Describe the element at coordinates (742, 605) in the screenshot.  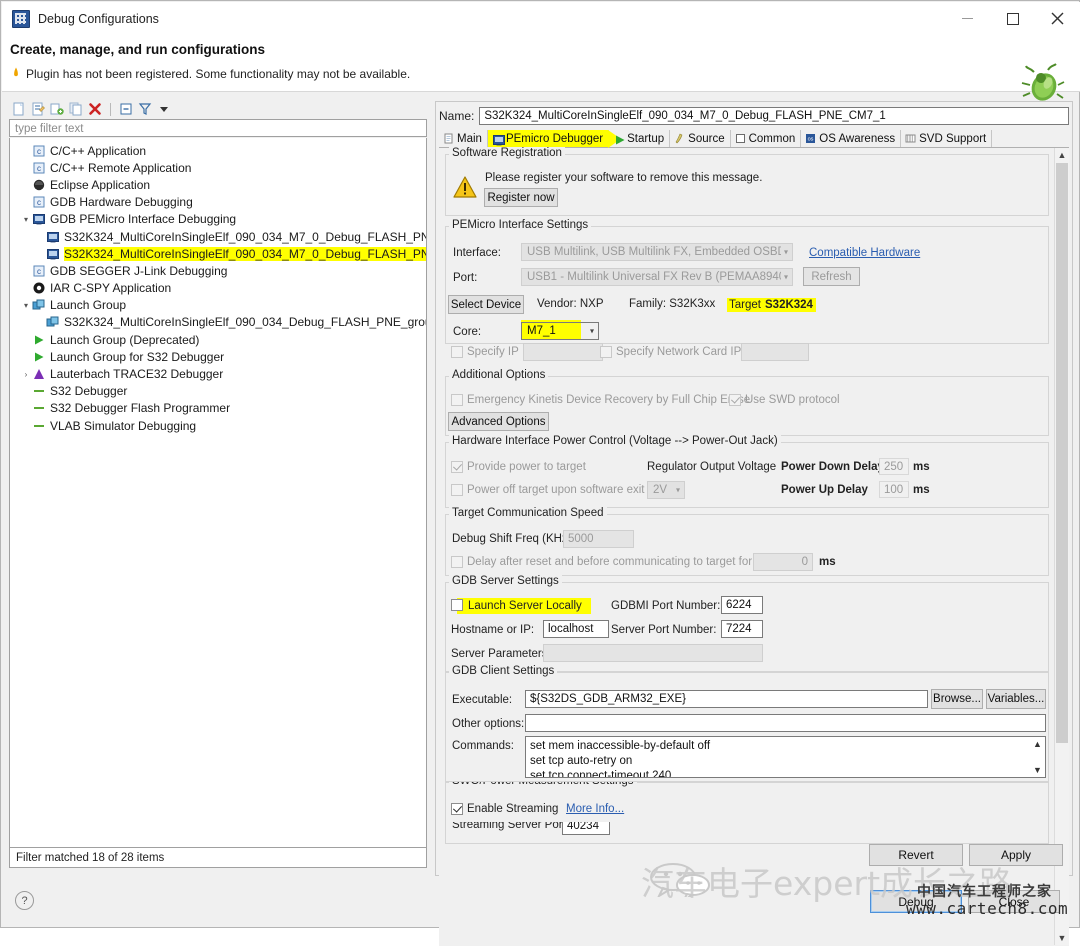
I see `gdbmi-port-input: 6224` at that location.